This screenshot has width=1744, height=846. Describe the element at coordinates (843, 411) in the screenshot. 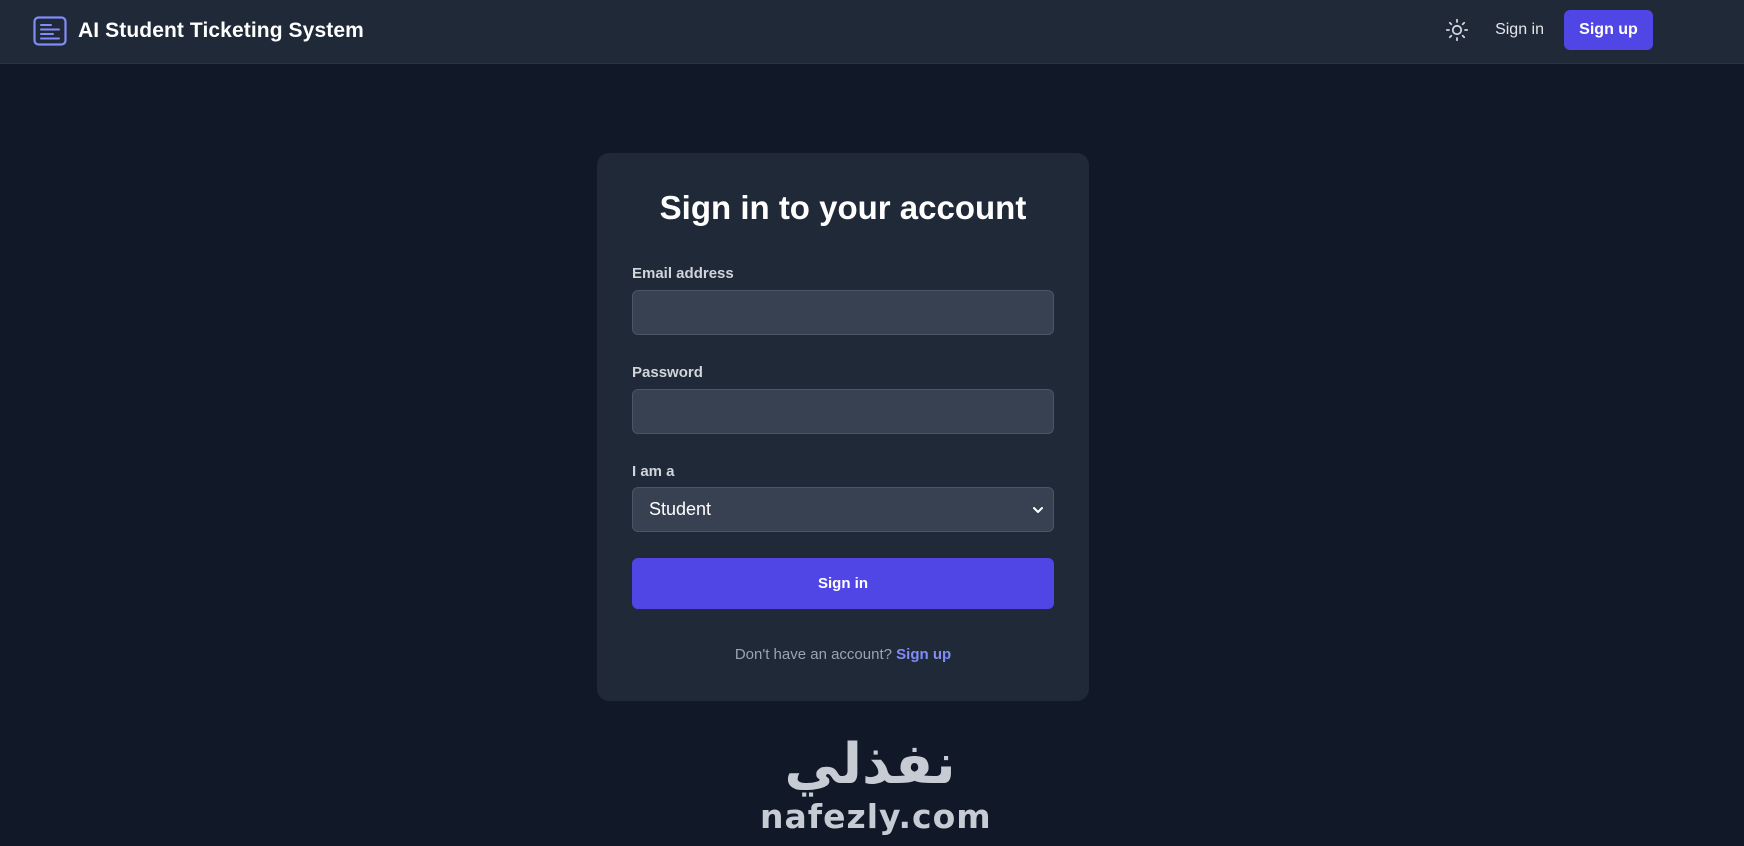

I see `password-field` at that location.